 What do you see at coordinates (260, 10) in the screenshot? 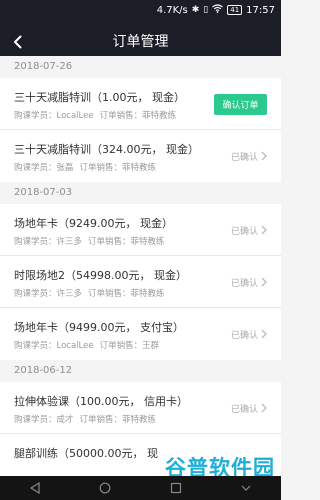
I see `clock: 17:57` at bounding box center [260, 10].